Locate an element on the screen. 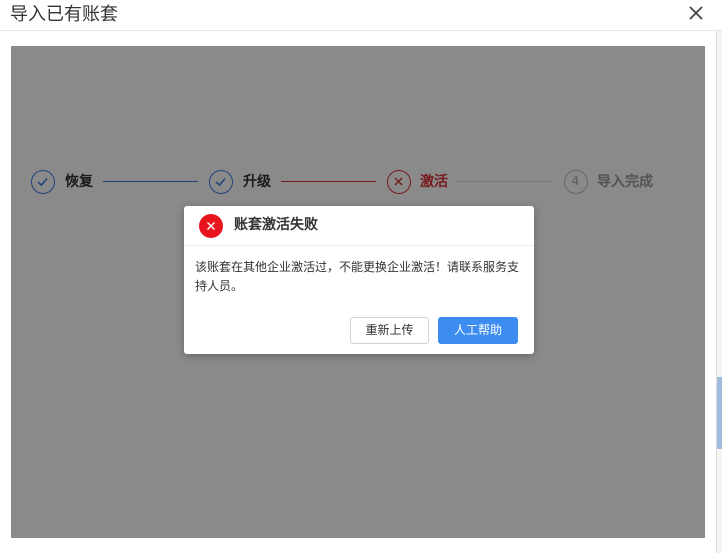  manual-help-button: 人工帮助 is located at coordinates (478, 330).